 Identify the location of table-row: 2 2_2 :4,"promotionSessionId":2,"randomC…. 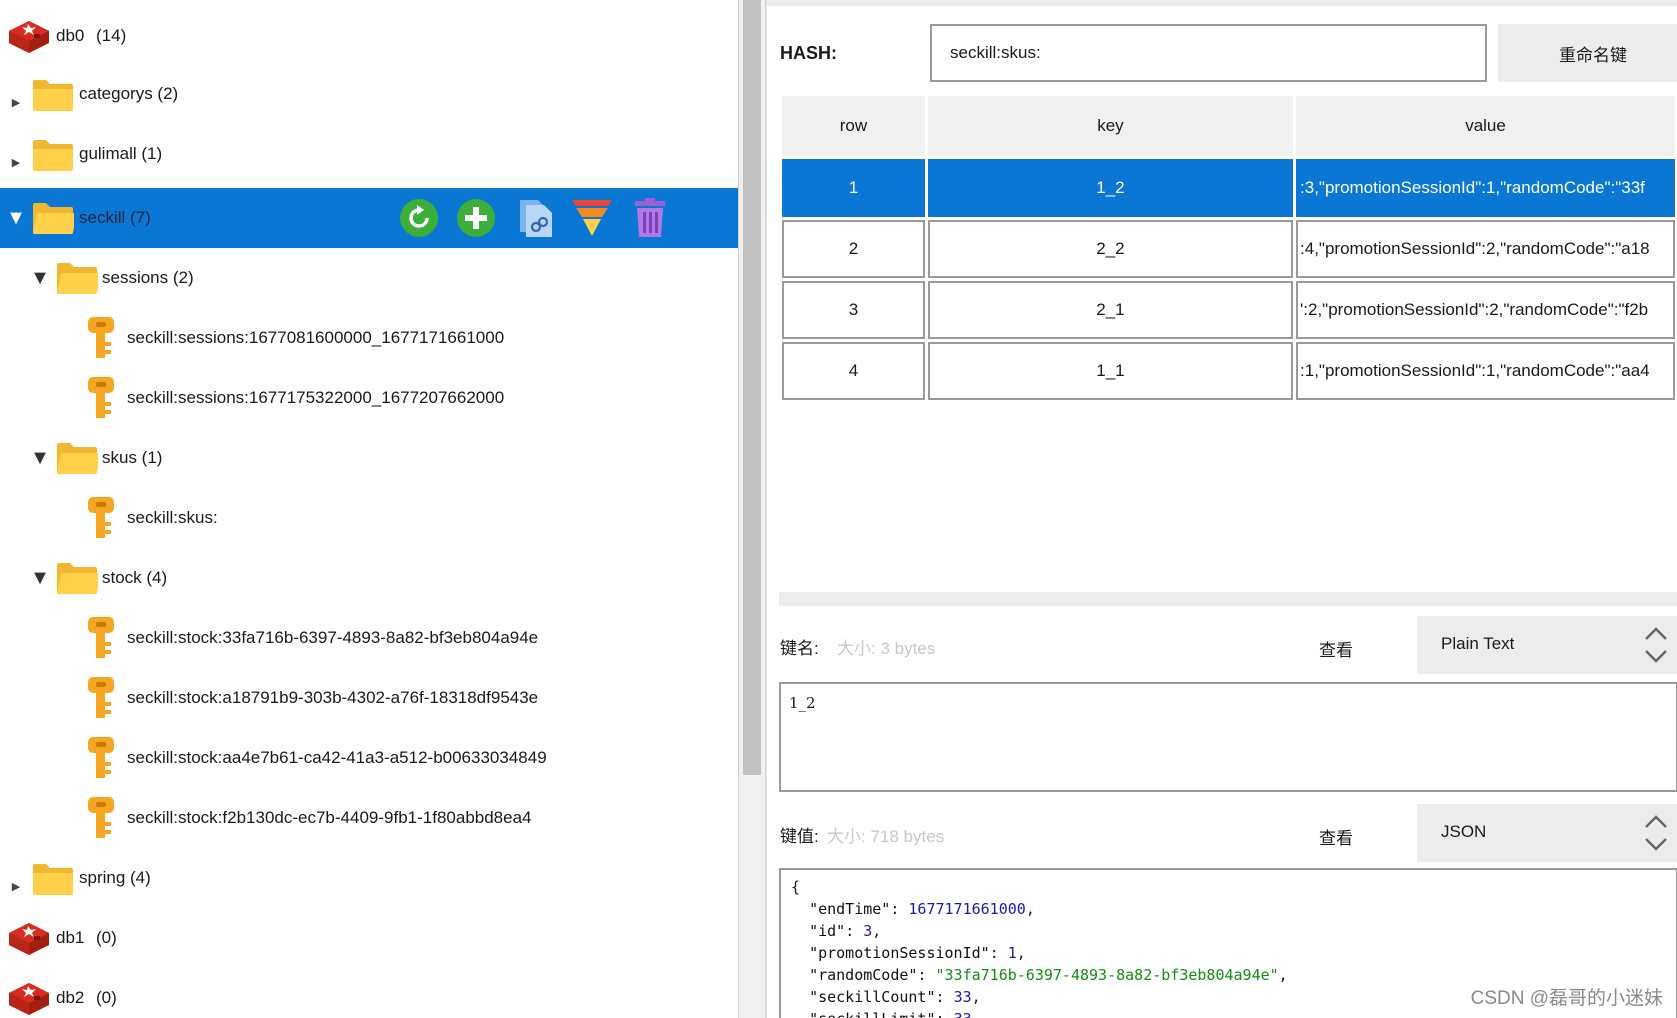
(1228, 249).